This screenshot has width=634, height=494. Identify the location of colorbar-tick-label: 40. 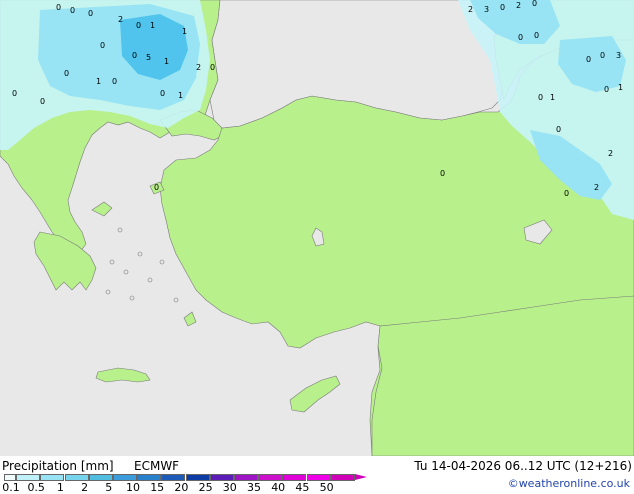
(278, 487).